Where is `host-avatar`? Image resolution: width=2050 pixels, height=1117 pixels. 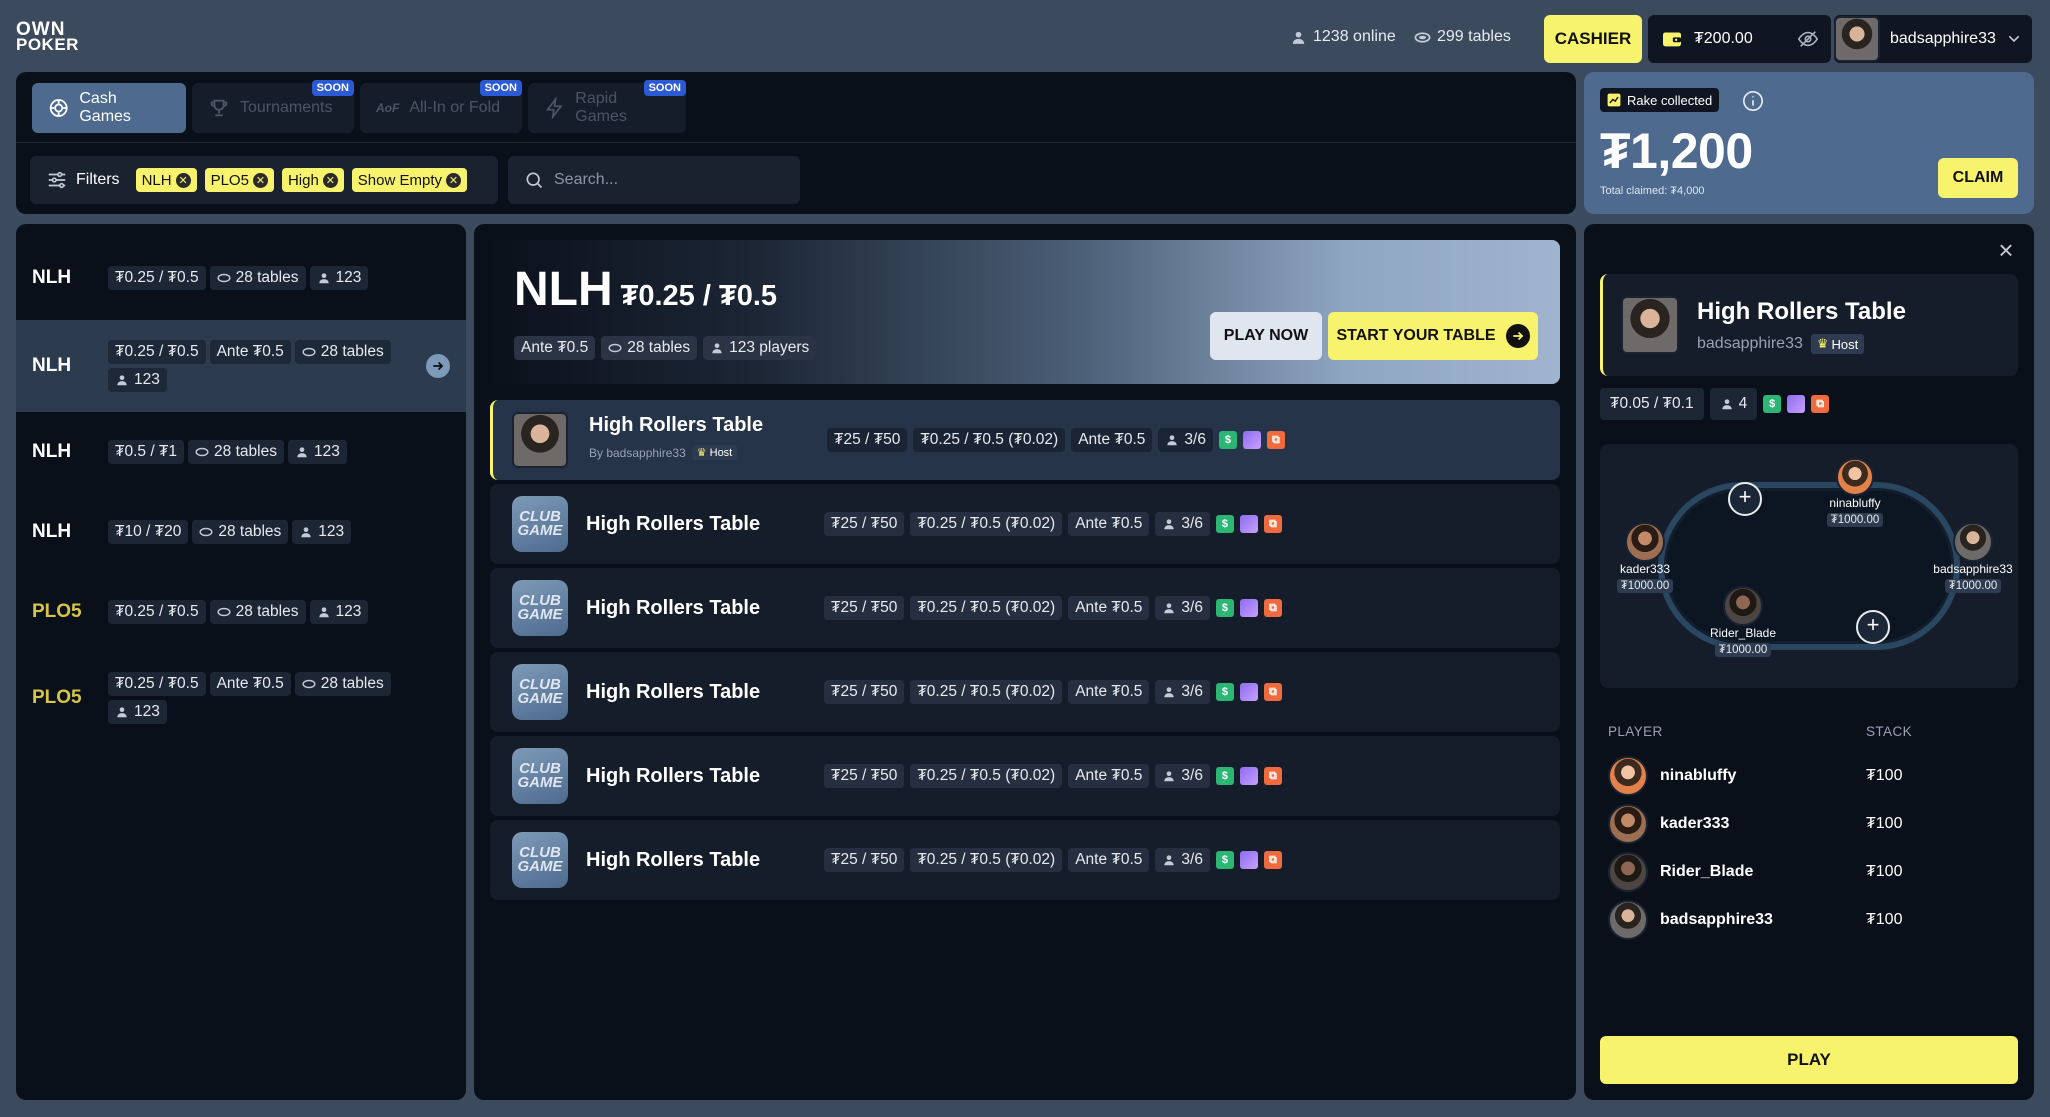 host-avatar is located at coordinates (540, 440).